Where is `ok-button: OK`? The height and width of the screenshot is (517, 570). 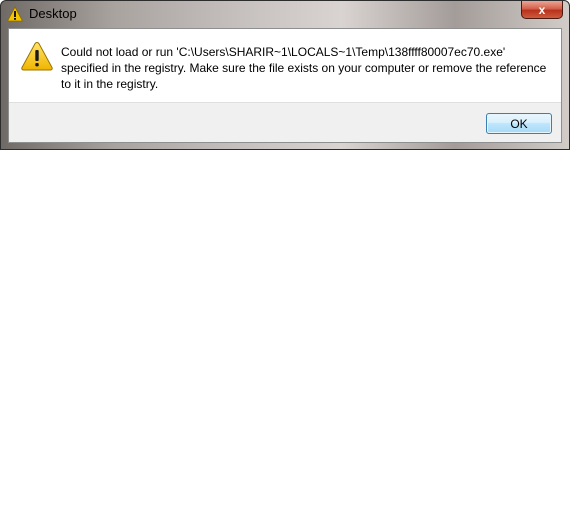
ok-button: OK is located at coordinates (519, 123).